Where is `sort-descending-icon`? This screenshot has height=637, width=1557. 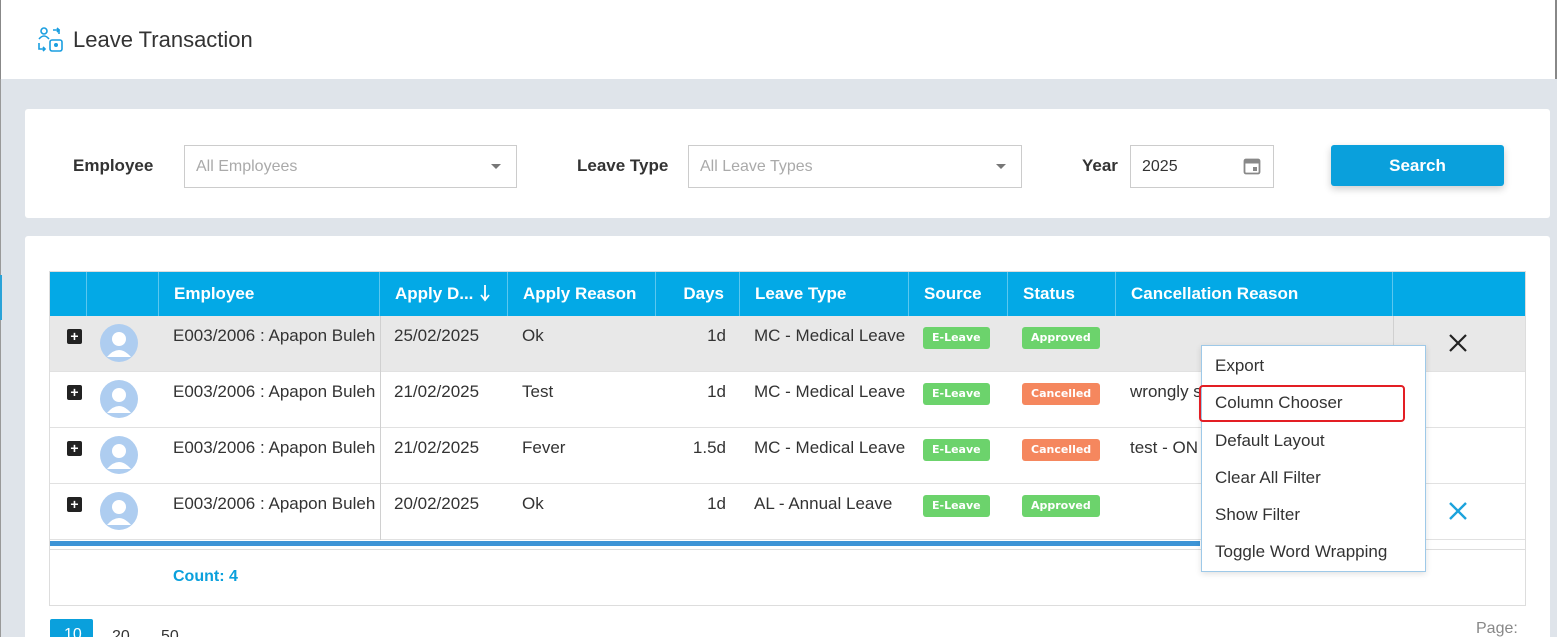
sort-descending-icon is located at coordinates (485, 293).